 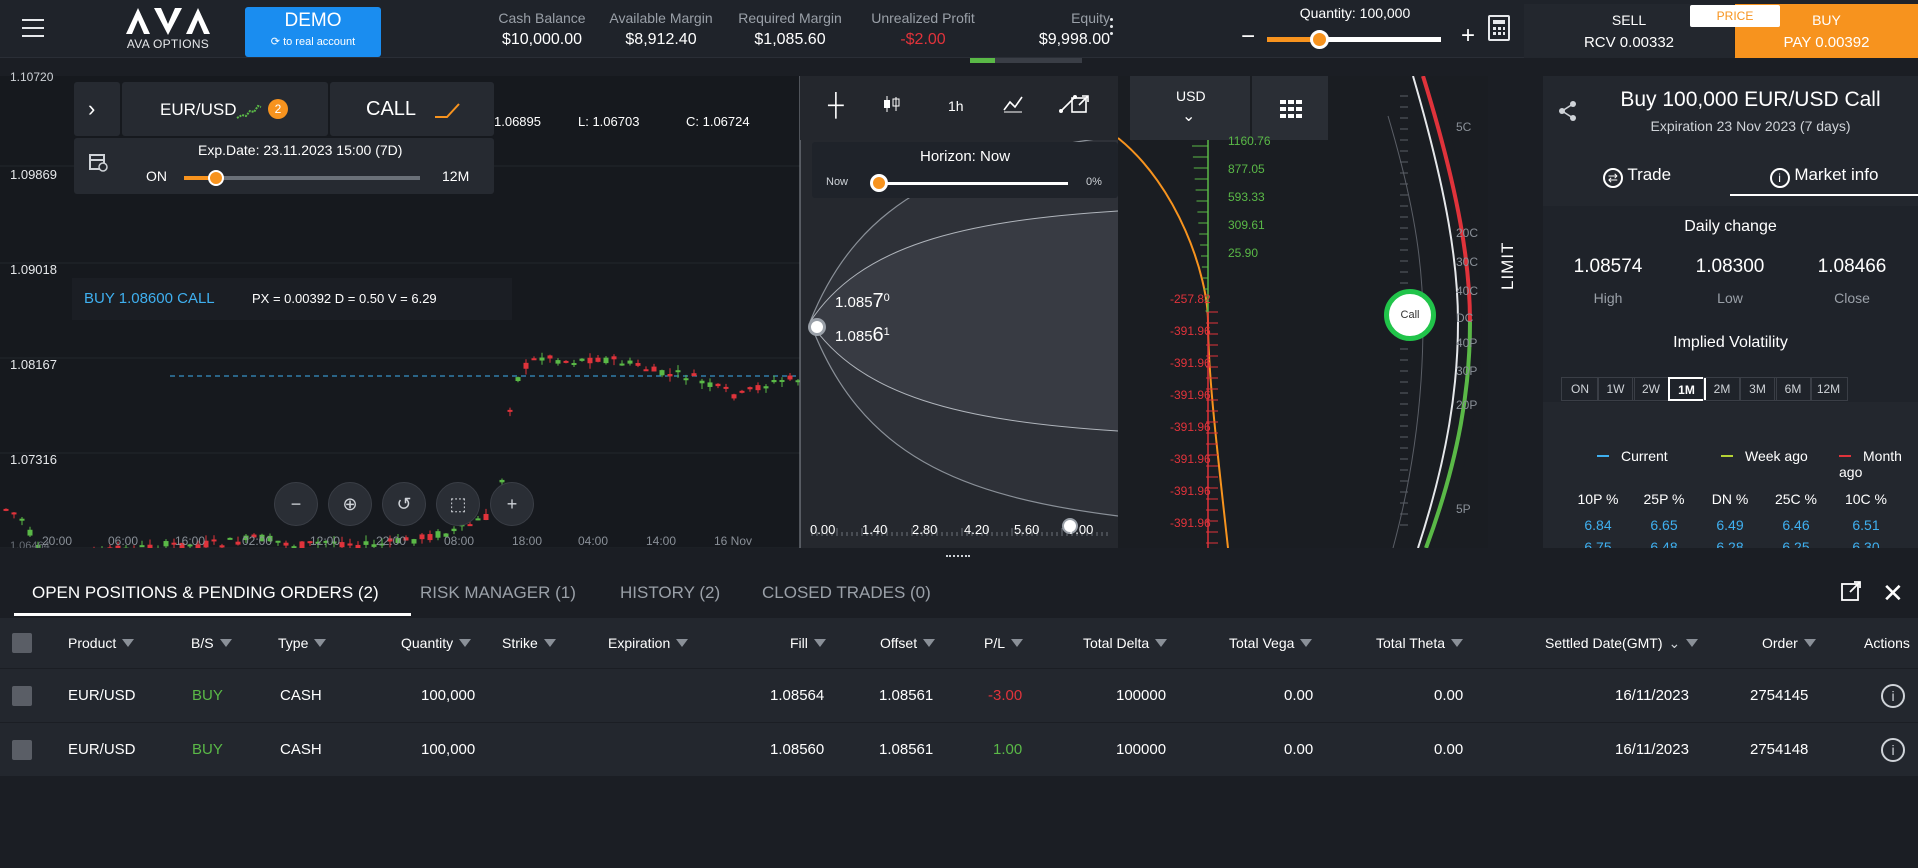 I want to click on tab-history: HISTORY (2), so click(x=670, y=593).